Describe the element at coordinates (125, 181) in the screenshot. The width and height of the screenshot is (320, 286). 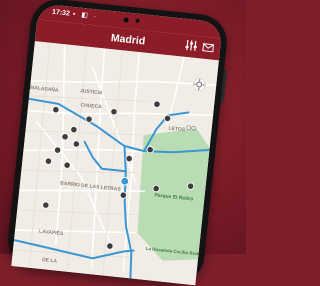
I see `selected-station-marker` at that location.